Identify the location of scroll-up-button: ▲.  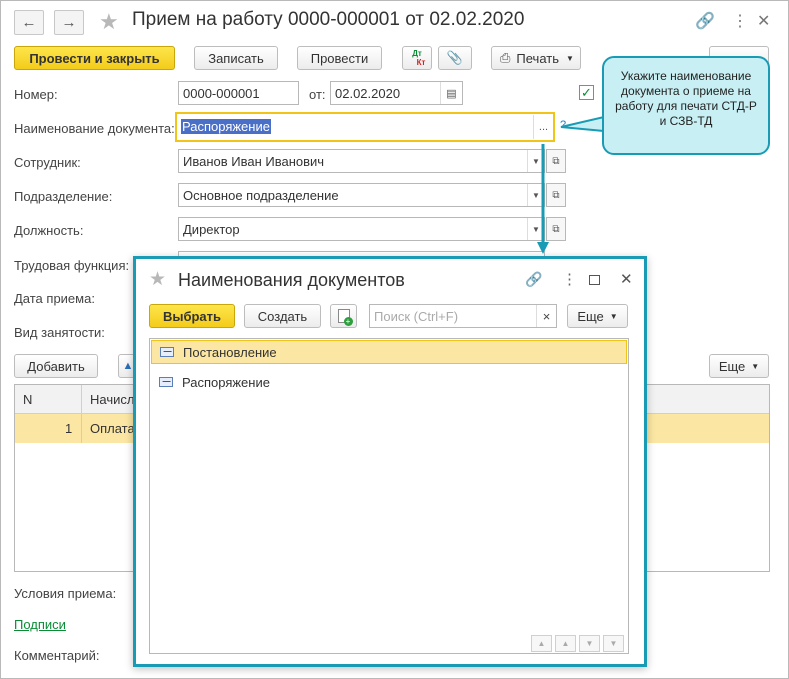
(565, 643).